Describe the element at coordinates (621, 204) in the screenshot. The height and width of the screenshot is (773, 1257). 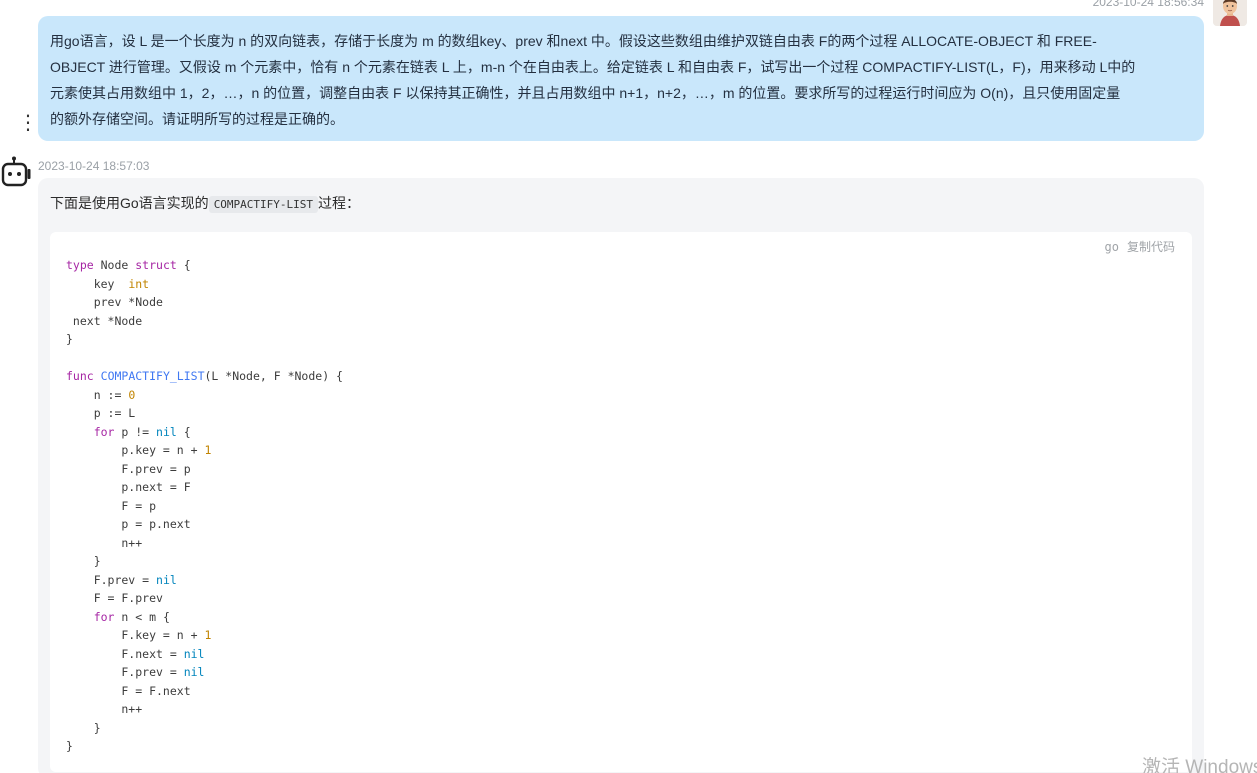
I see `bot-intro-text: 下面是使用Go语言实现的 COMPACTIFY-LIST 过程：` at that location.